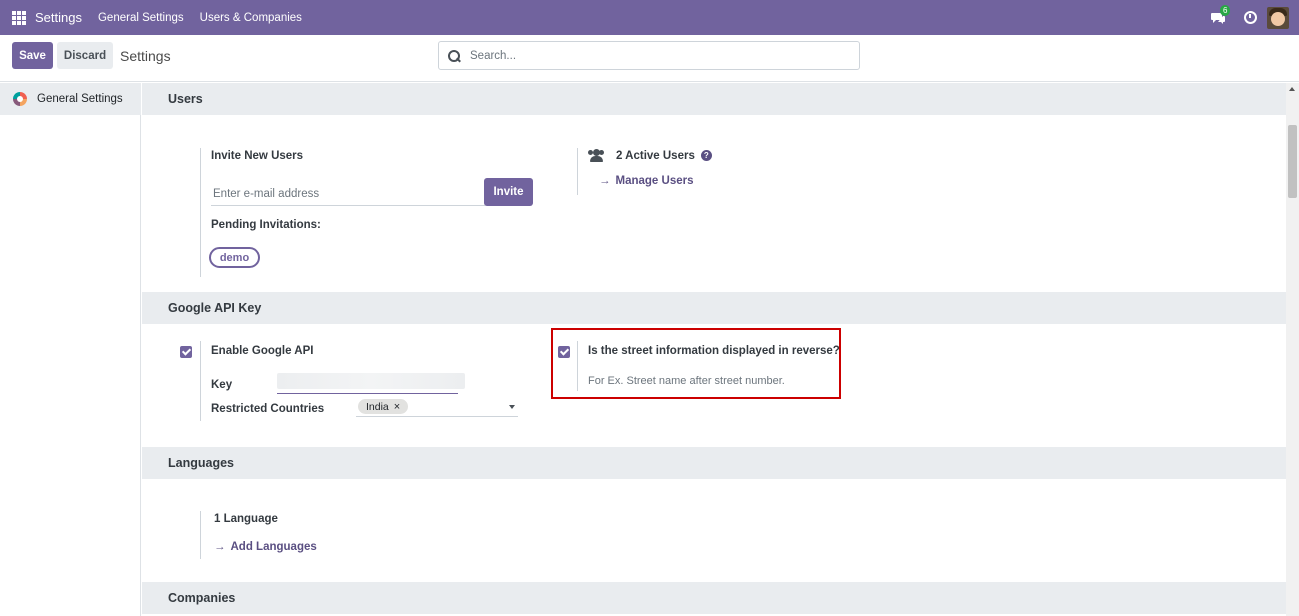 The width and height of the screenshot is (1299, 616). I want to click on add-languages-label: Add Languages, so click(273, 547).